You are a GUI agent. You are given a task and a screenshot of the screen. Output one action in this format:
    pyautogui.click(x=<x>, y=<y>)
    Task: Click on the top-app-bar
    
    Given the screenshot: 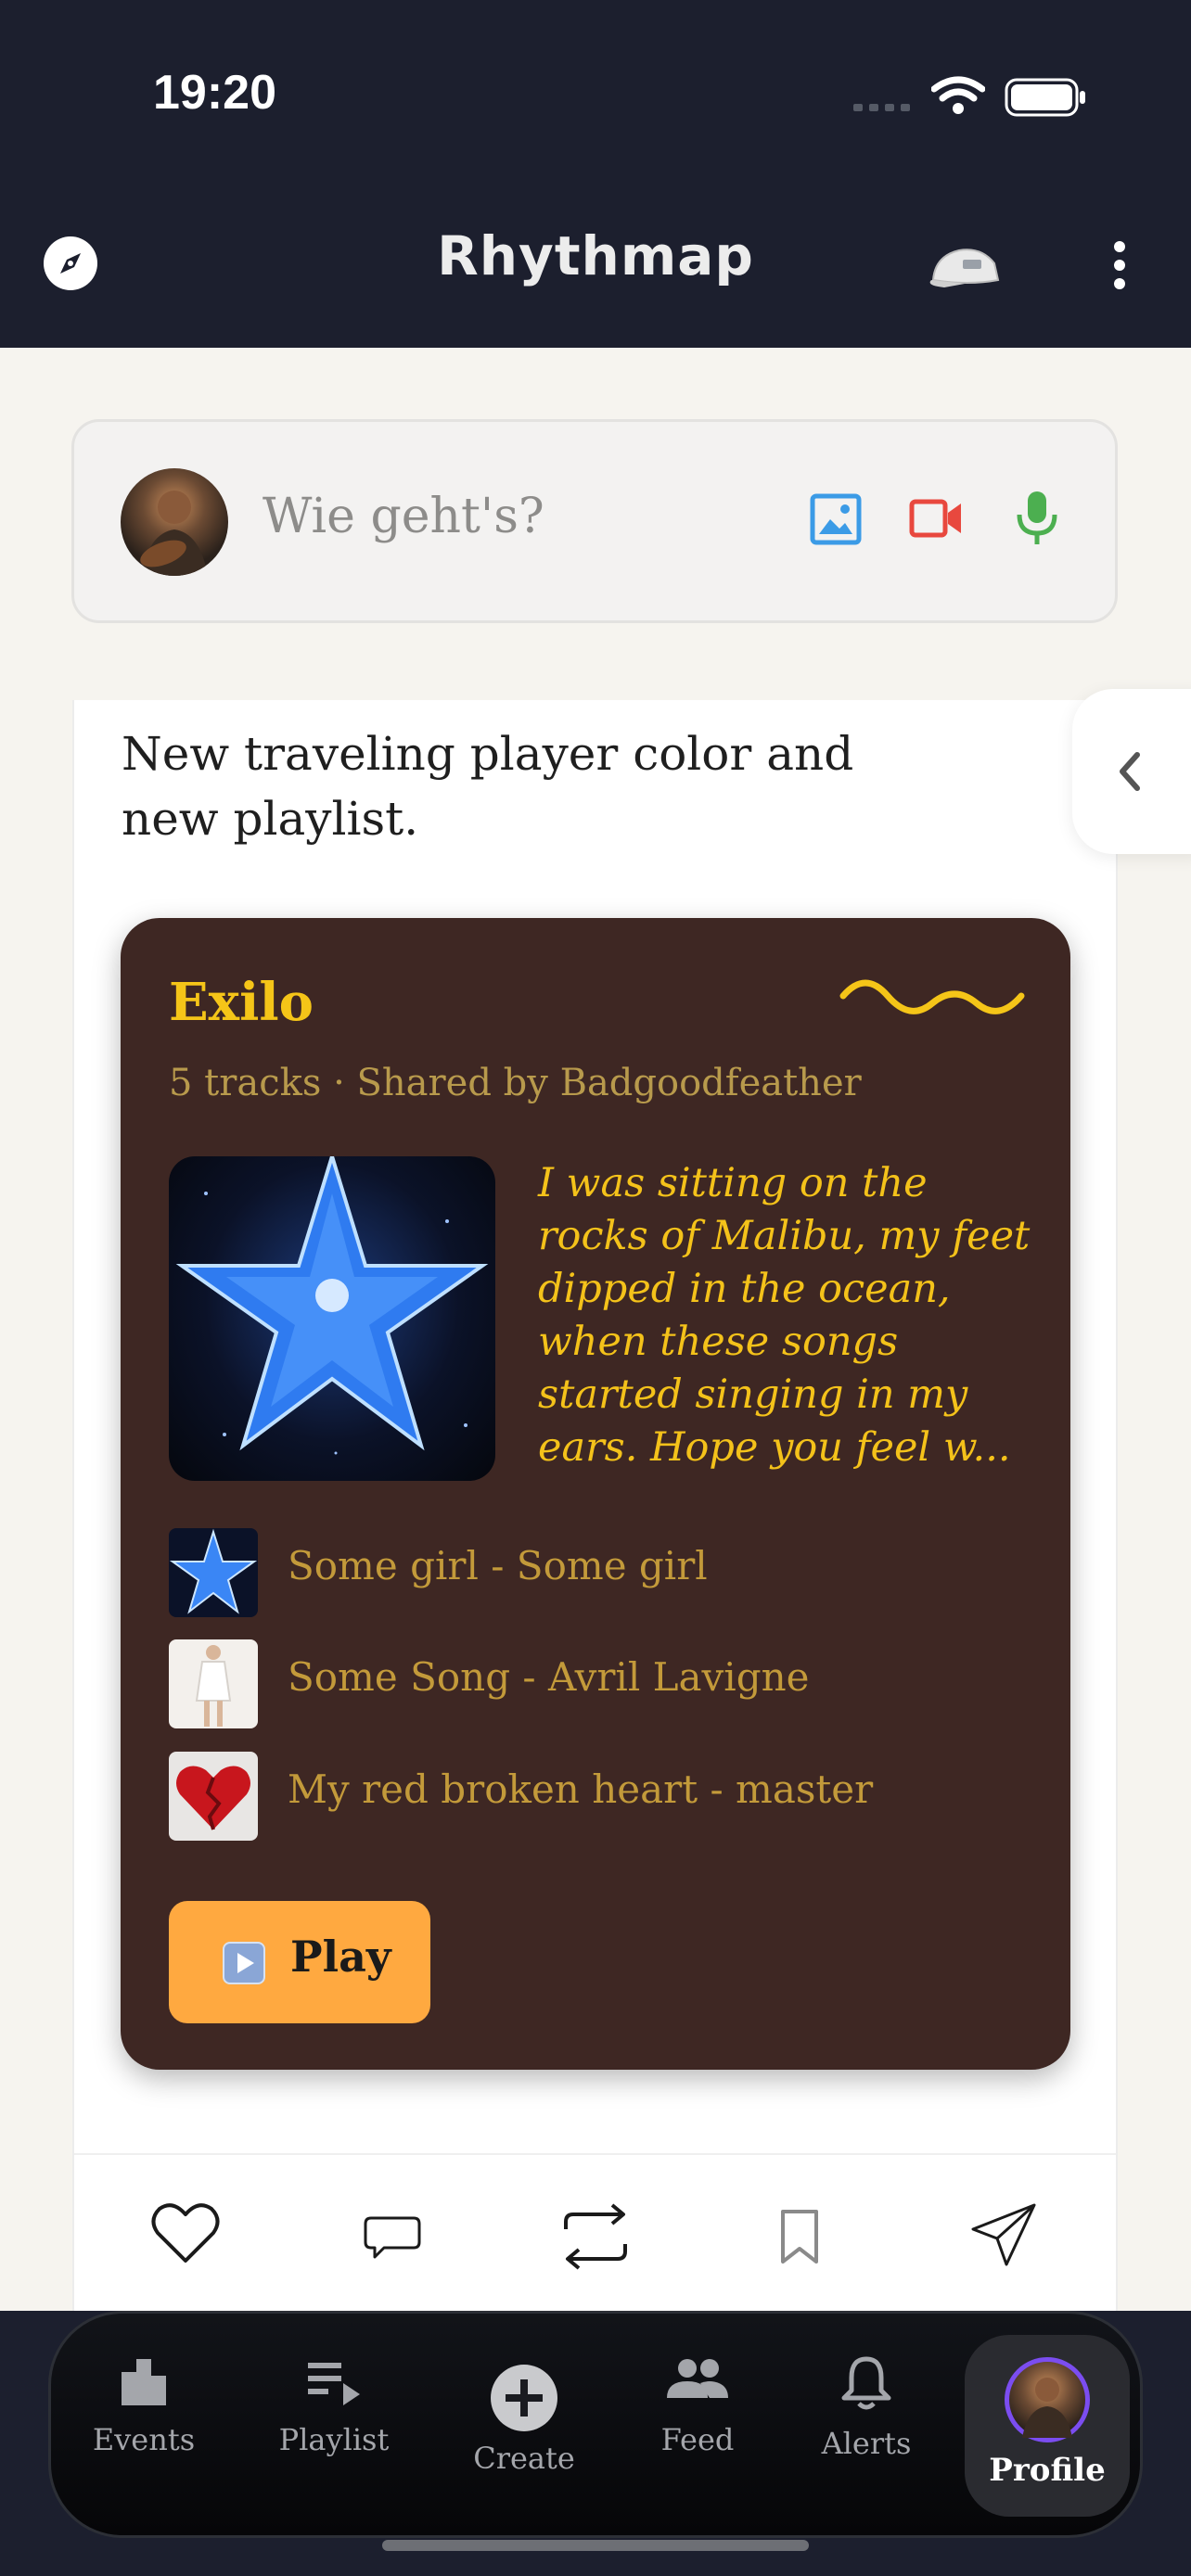 What is the action you would take?
    pyautogui.click(x=595, y=174)
    